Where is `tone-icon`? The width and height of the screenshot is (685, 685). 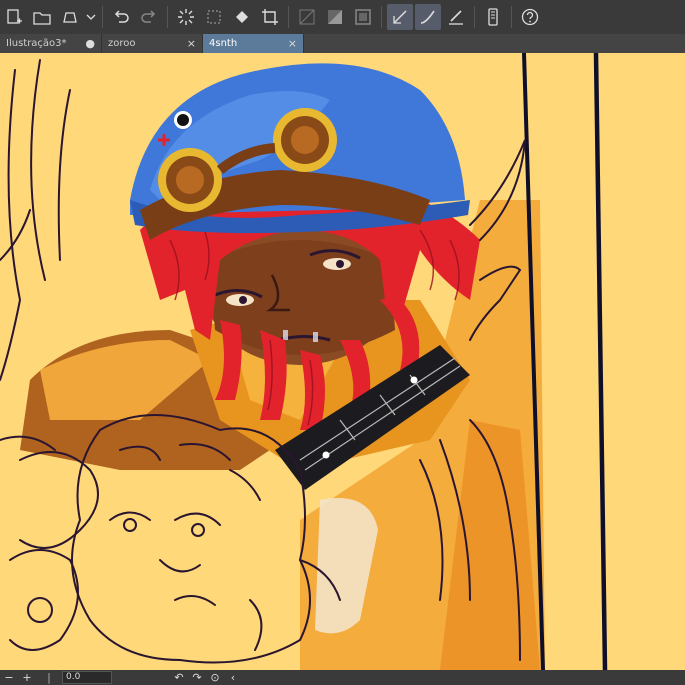 tone-icon is located at coordinates (335, 17).